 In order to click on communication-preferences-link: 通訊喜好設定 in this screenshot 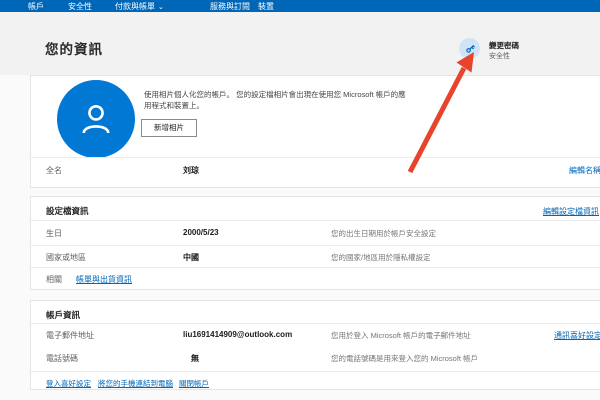, I will do `click(577, 335)`.